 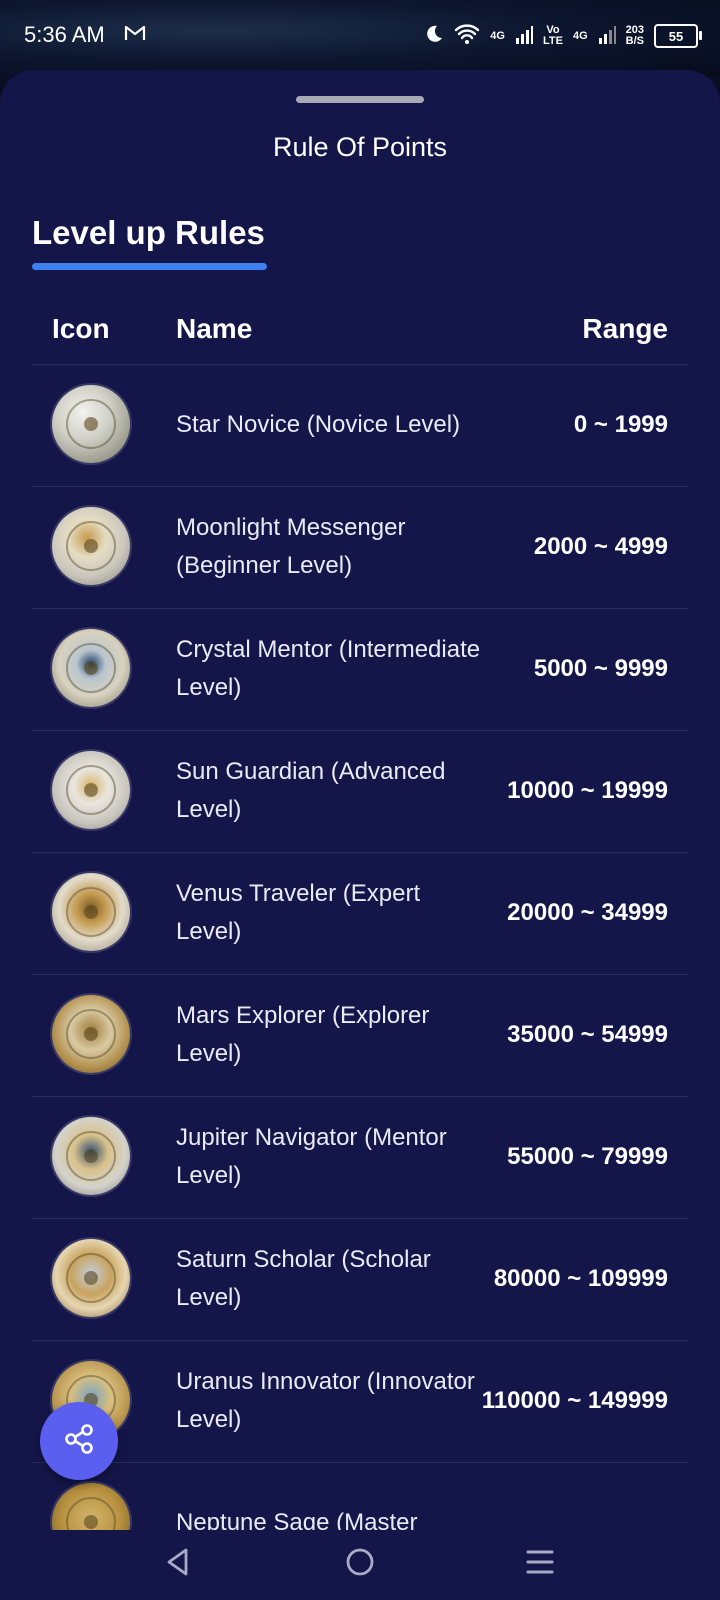 What do you see at coordinates (91, 424) in the screenshot?
I see `star-novice-medal-icon` at bounding box center [91, 424].